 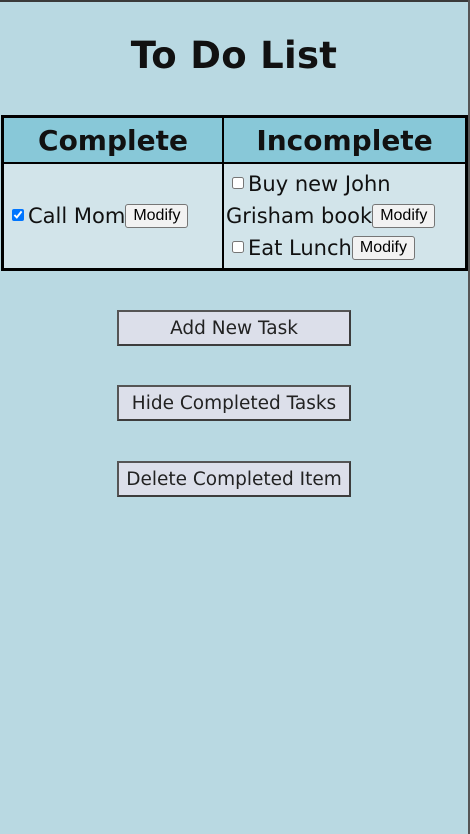 I want to click on task-item-call-mom: Call Mom Modify, so click(x=113, y=216).